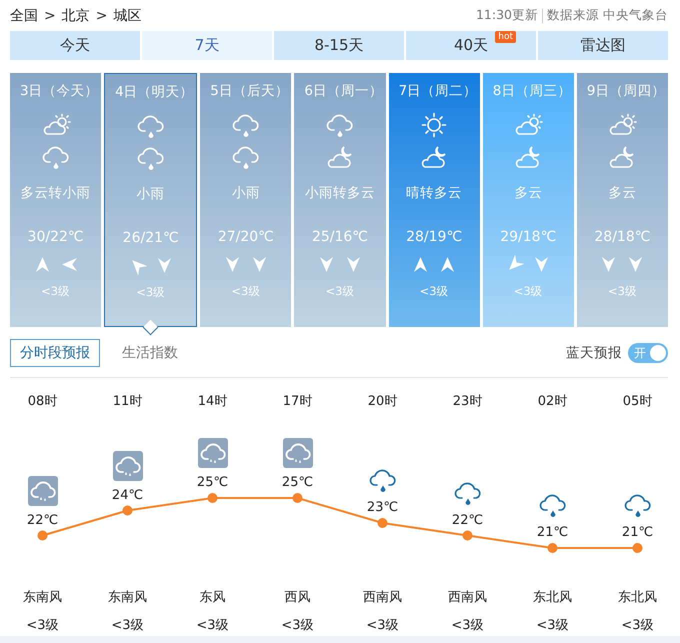 This screenshot has width=680, height=643. What do you see at coordinates (622, 237) in the screenshot?
I see `temperature: 28/18℃` at bounding box center [622, 237].